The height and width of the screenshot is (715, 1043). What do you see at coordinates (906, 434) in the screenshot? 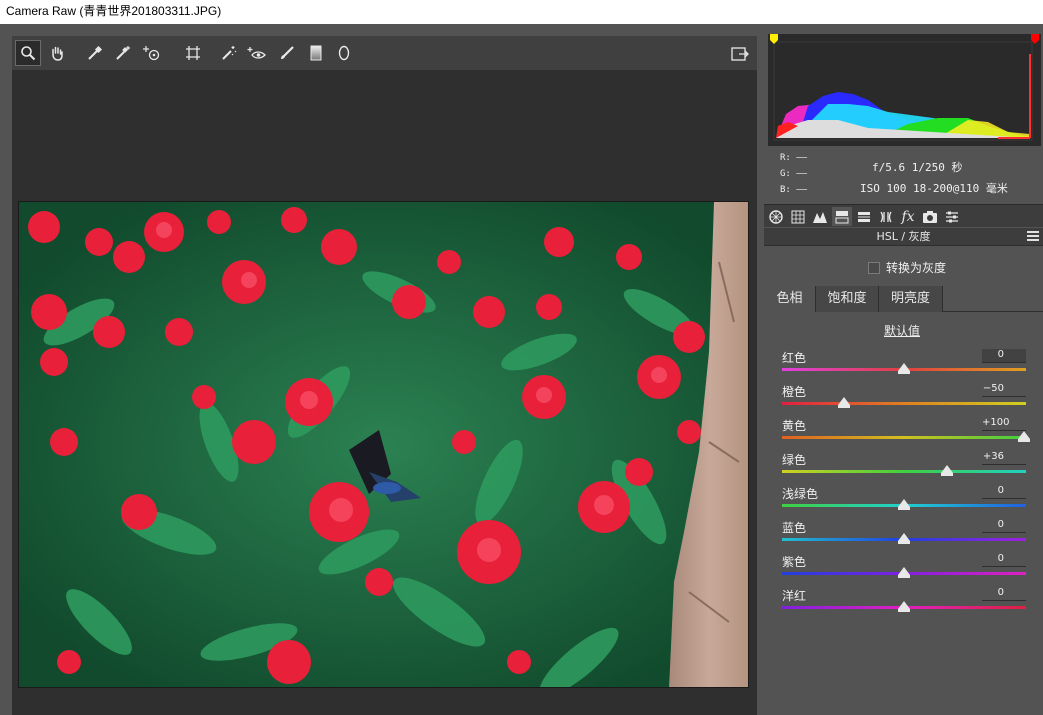
I see `slider-yellow: 黄色 +100` at bounding box center [906, 434].